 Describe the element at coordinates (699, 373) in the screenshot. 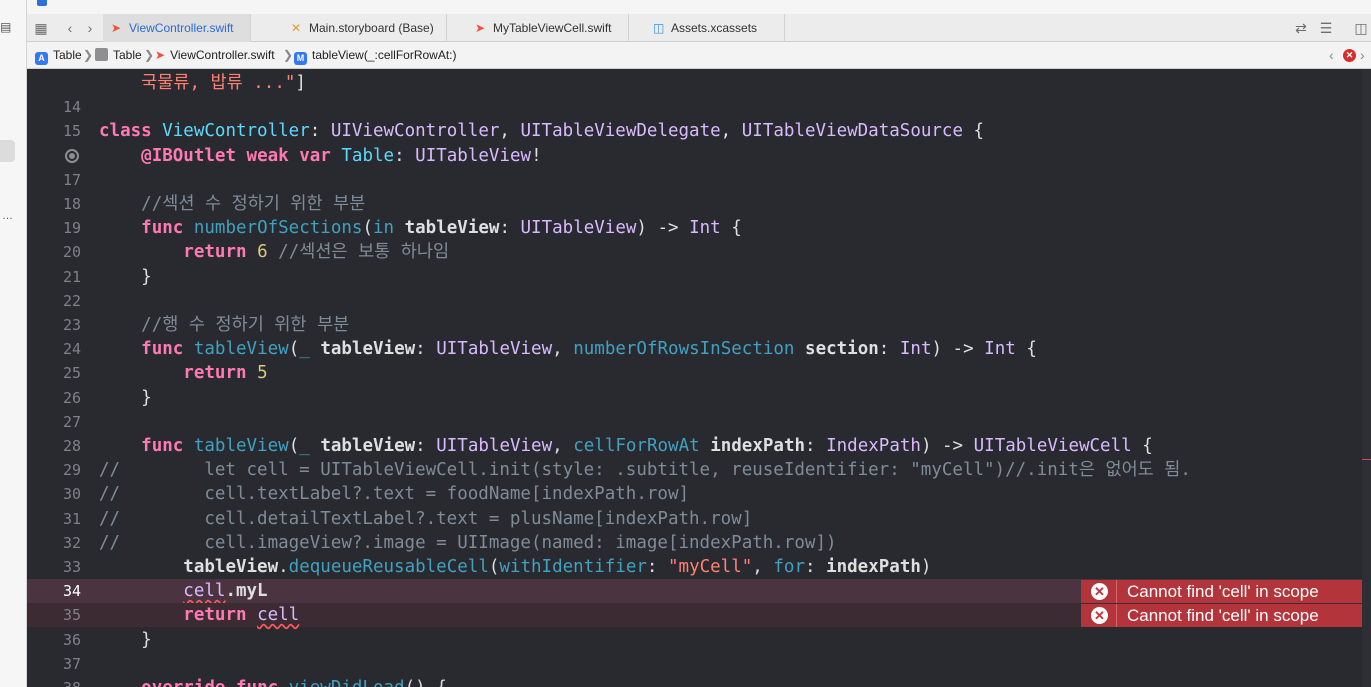

I see `code-line: 25 return 5` at that location.